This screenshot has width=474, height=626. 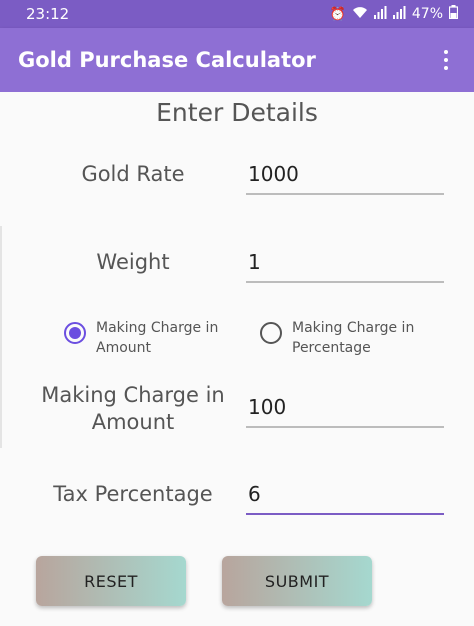 I want to click on status-icons: ⏰ 47%, so click(x=394, y=14).